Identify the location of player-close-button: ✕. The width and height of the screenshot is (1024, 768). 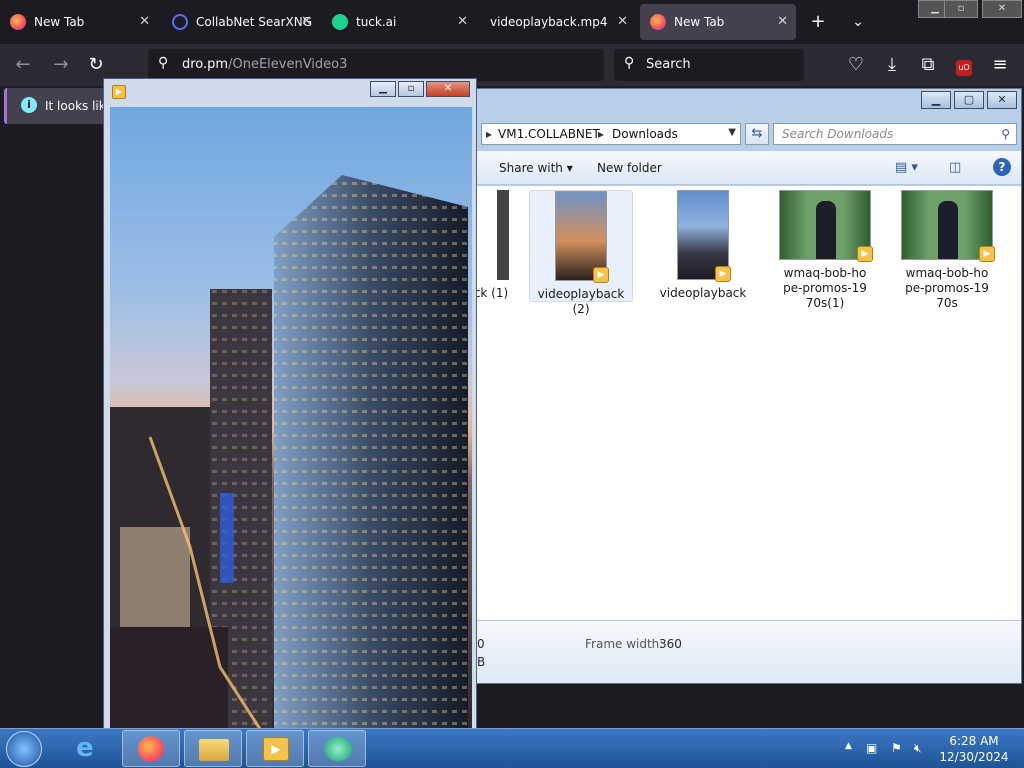
(448, 89).